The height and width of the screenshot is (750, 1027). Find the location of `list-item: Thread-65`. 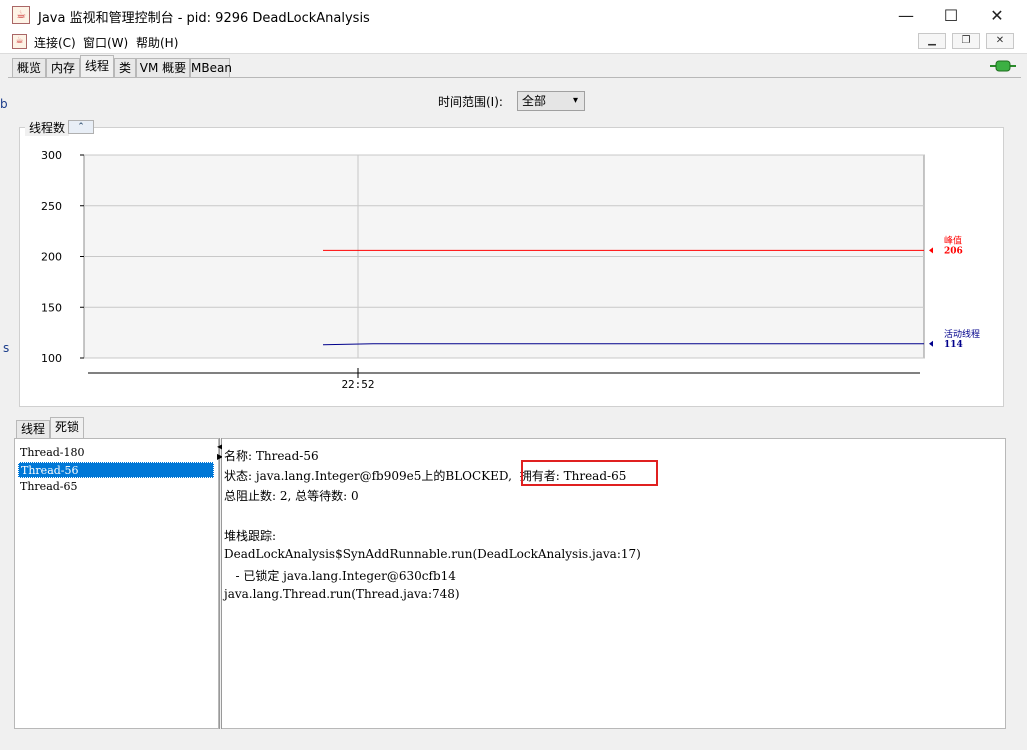

list-item: Thread-65 is located at coordinates (116, 487).